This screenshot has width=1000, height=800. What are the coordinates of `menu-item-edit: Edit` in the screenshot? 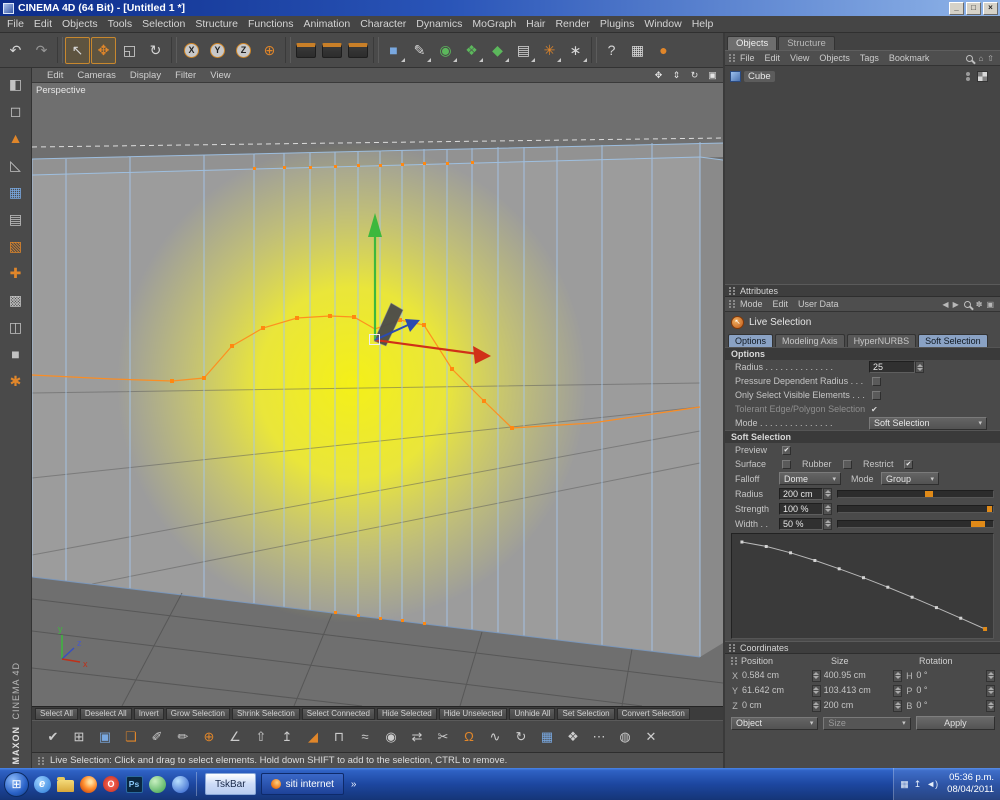 It's located at (43, 24).